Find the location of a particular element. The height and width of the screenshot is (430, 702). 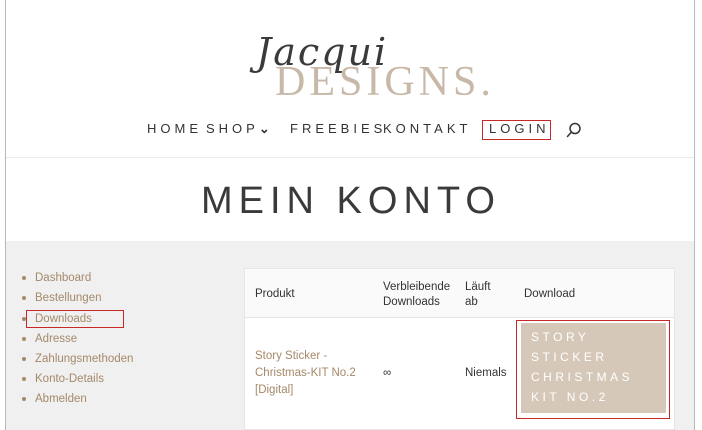

account-nav-bestellungen: Bestellungen is located at coordinates (62, 298).